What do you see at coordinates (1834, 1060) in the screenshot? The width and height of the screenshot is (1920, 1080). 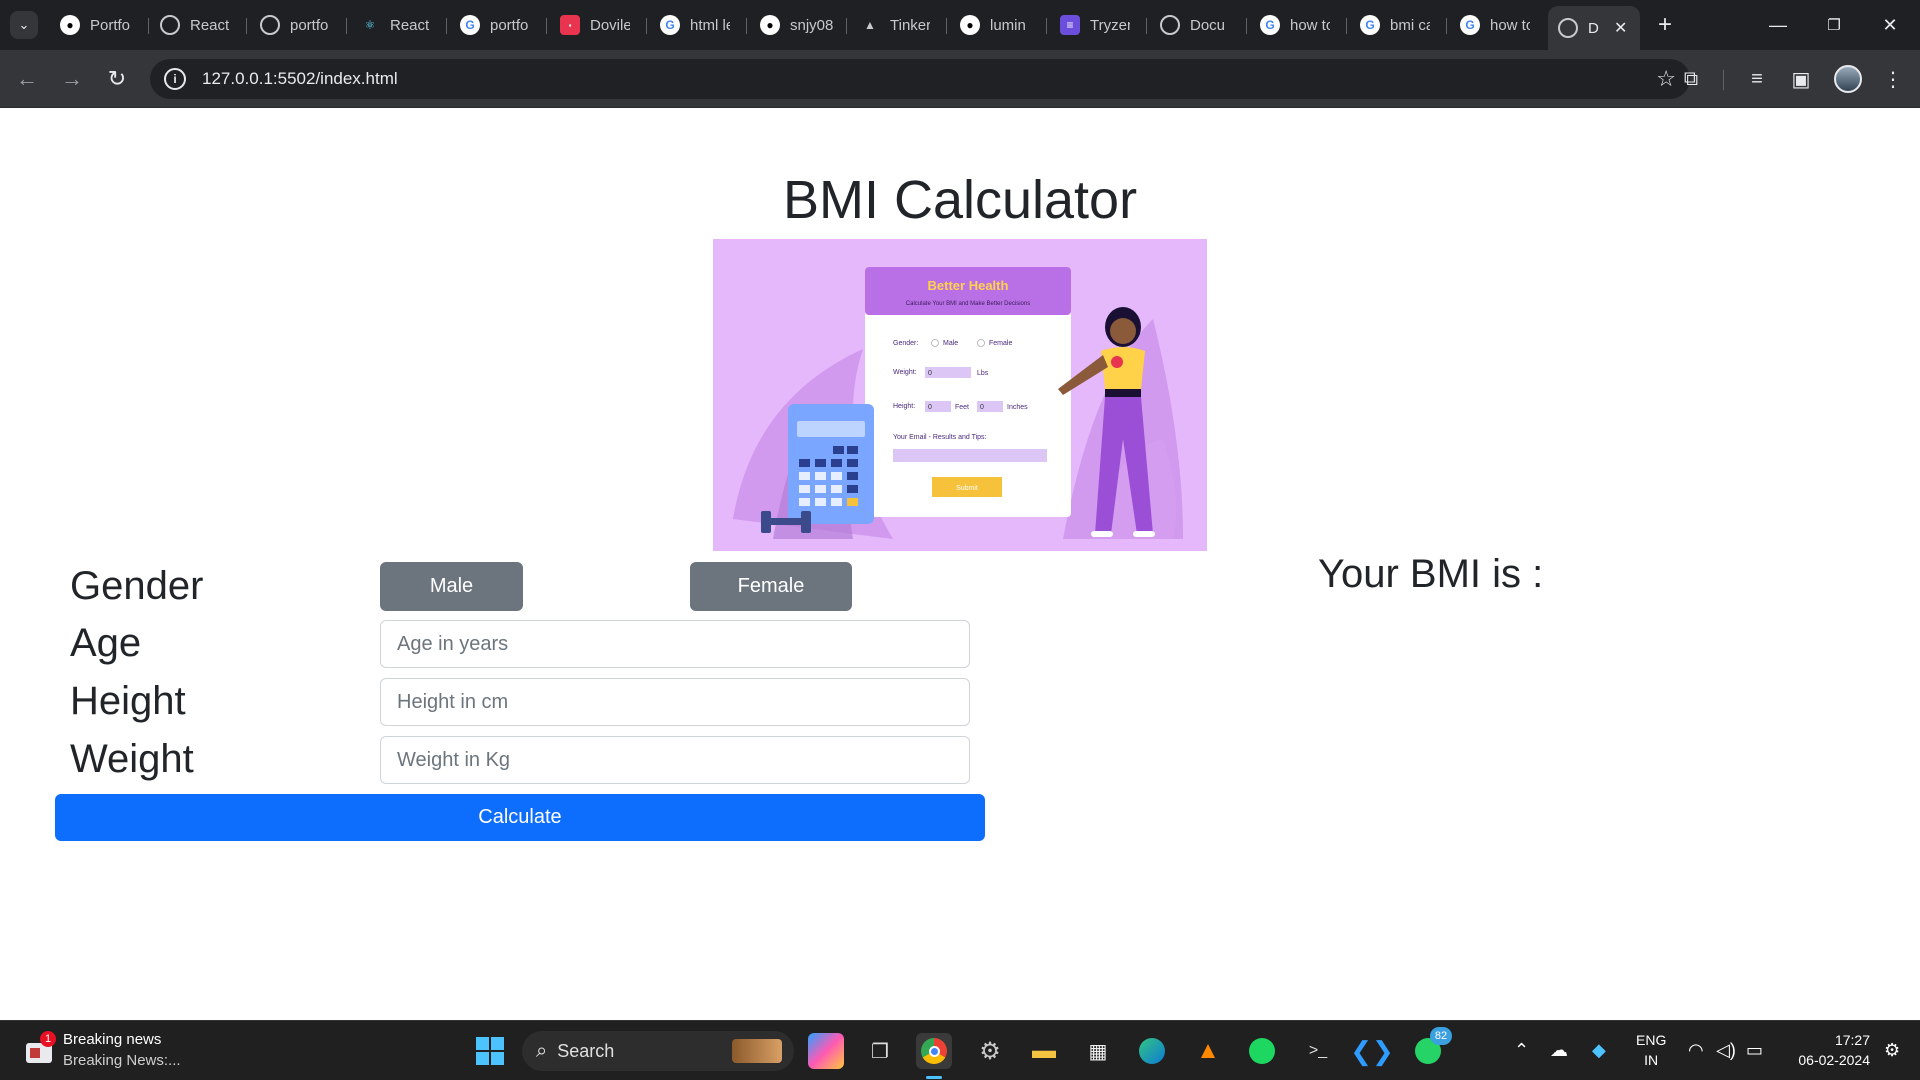 I see `clock-date: 06-02-2024` at bounding box center [1834, 1060].